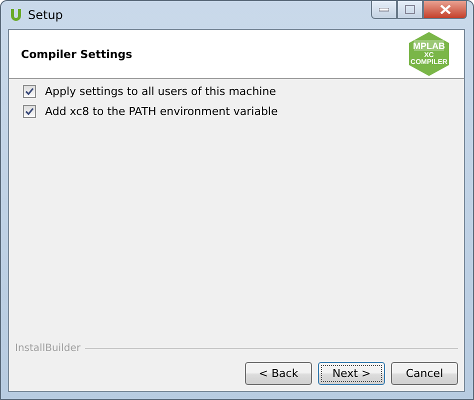 The image size is (474, 400). I want to click on dialog-button: < Back, so click(278, 373).